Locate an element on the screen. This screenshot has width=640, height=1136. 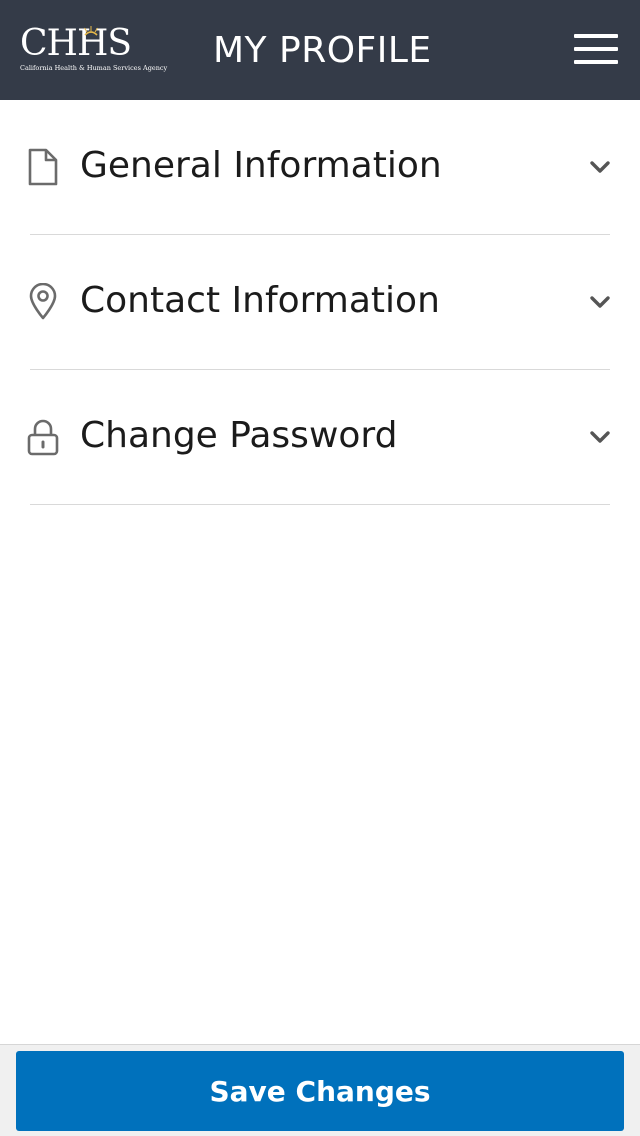
section-label: Change Password is located at coordinates (239, 435).